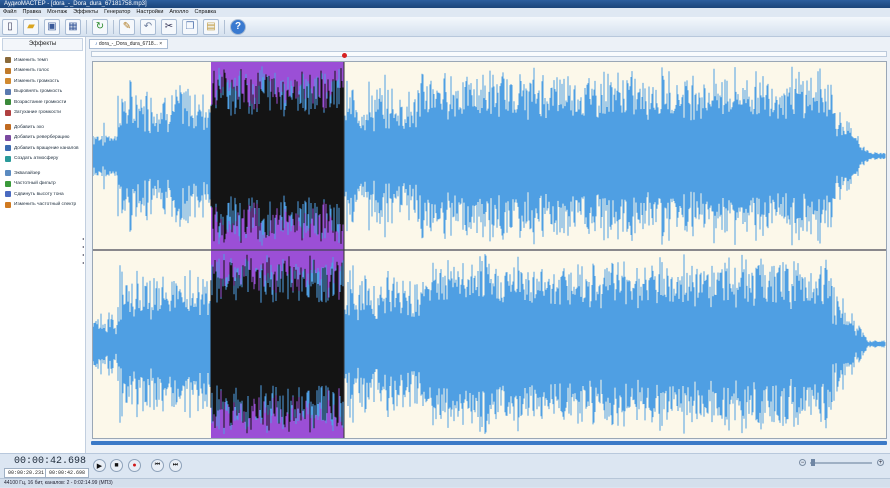 Image resolution: width=890 pixels, height=488 pixels. I want to click on help-button: ?, so click(238, 26).